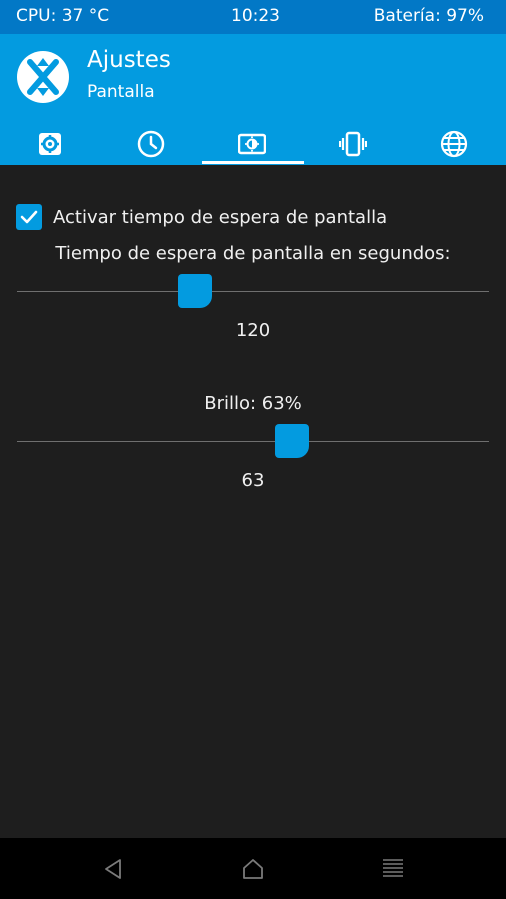 Image resolution: width=506 pixels, height=899 pixels. I want to click on navigation-bar, so click(253, 868).